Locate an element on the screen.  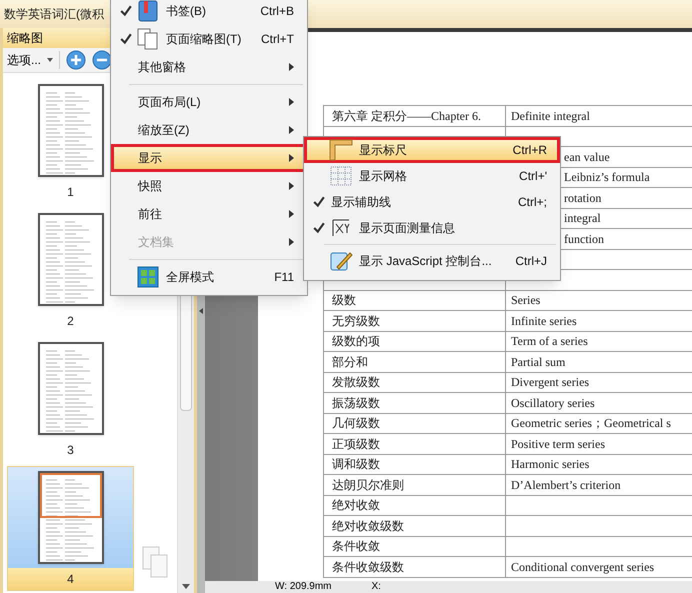
table-cell-text: 达朗贝尔准则 is located at coordinates (368, 485).